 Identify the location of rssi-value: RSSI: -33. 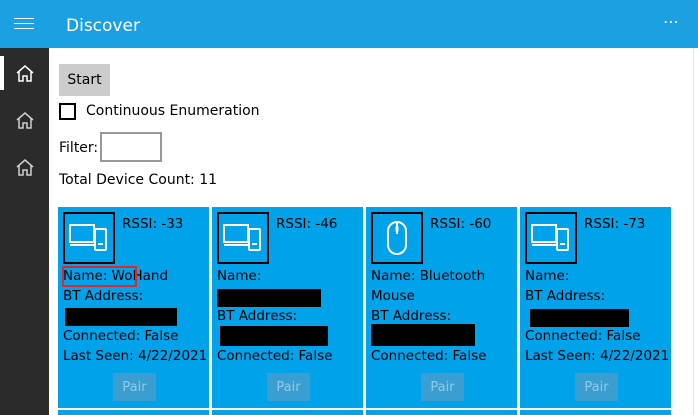
(153, 224).